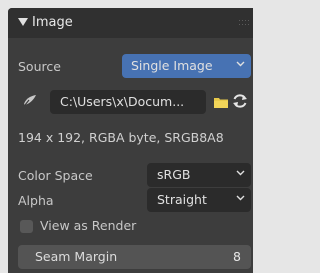 This screenshot has width=320, height=273. What do you see at coordinates (244, 23) in the screenshot?
I see `drag-grip-icon` at bounding box center [244, 23].